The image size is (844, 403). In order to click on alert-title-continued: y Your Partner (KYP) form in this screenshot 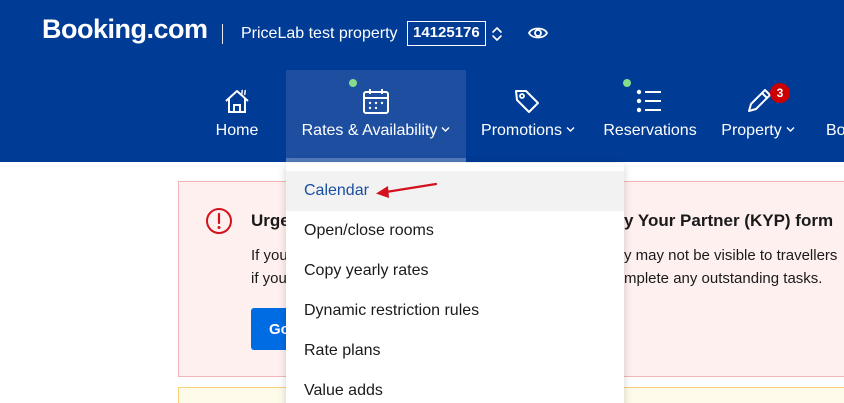, I will do `click(729, 220)`.